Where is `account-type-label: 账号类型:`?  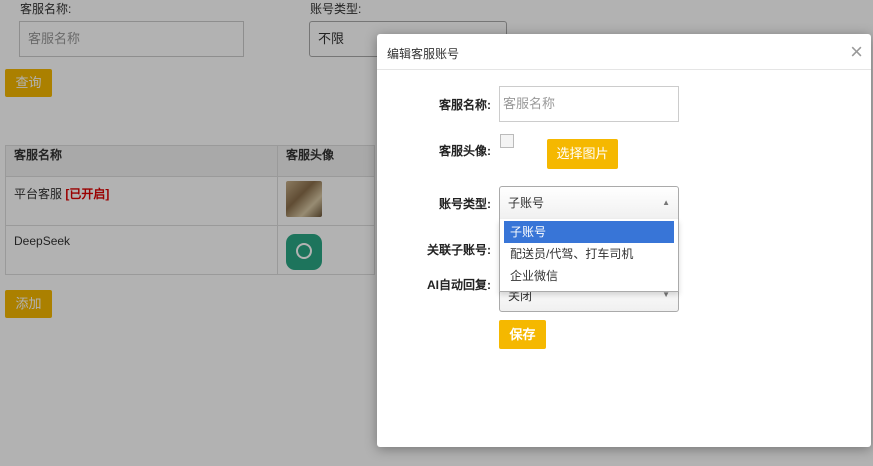
account-type-label: 账号类型: is located at coordinates (465, 204).